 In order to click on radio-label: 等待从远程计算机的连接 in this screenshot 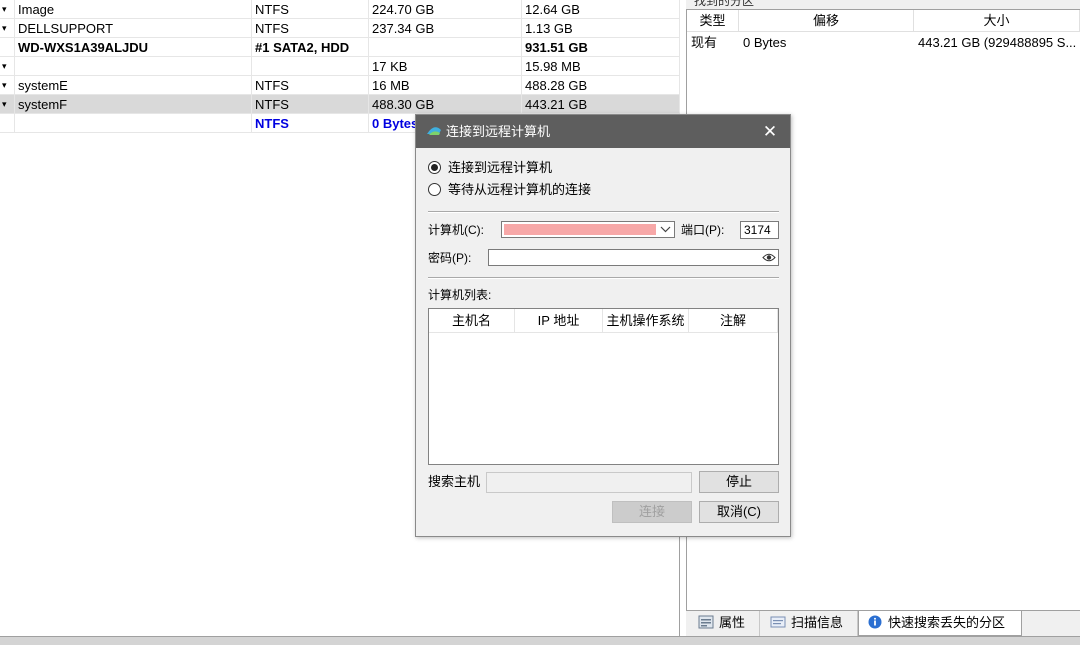, I will do `click(520, 189)`.